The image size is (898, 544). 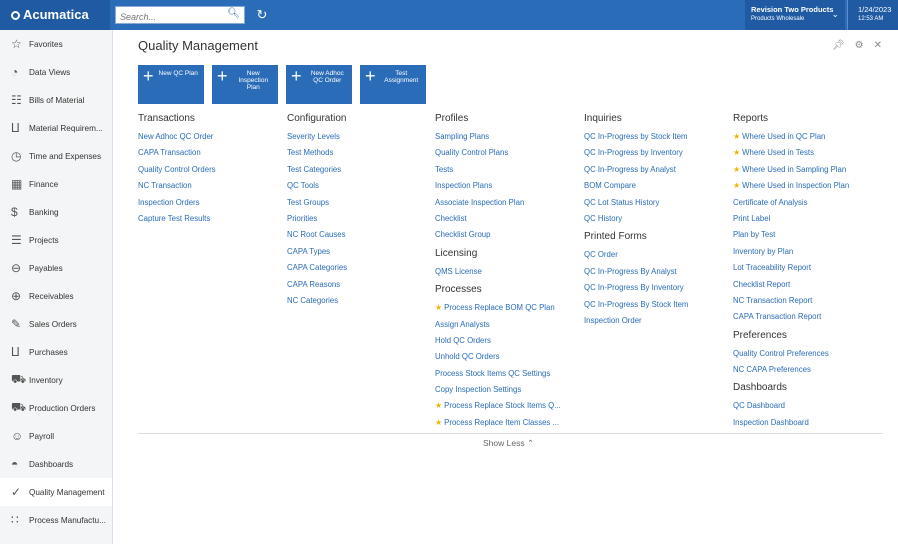 I want to click on workspace-link: ★ Process Replace BOM QC Plan, so click(x=498, y=308).